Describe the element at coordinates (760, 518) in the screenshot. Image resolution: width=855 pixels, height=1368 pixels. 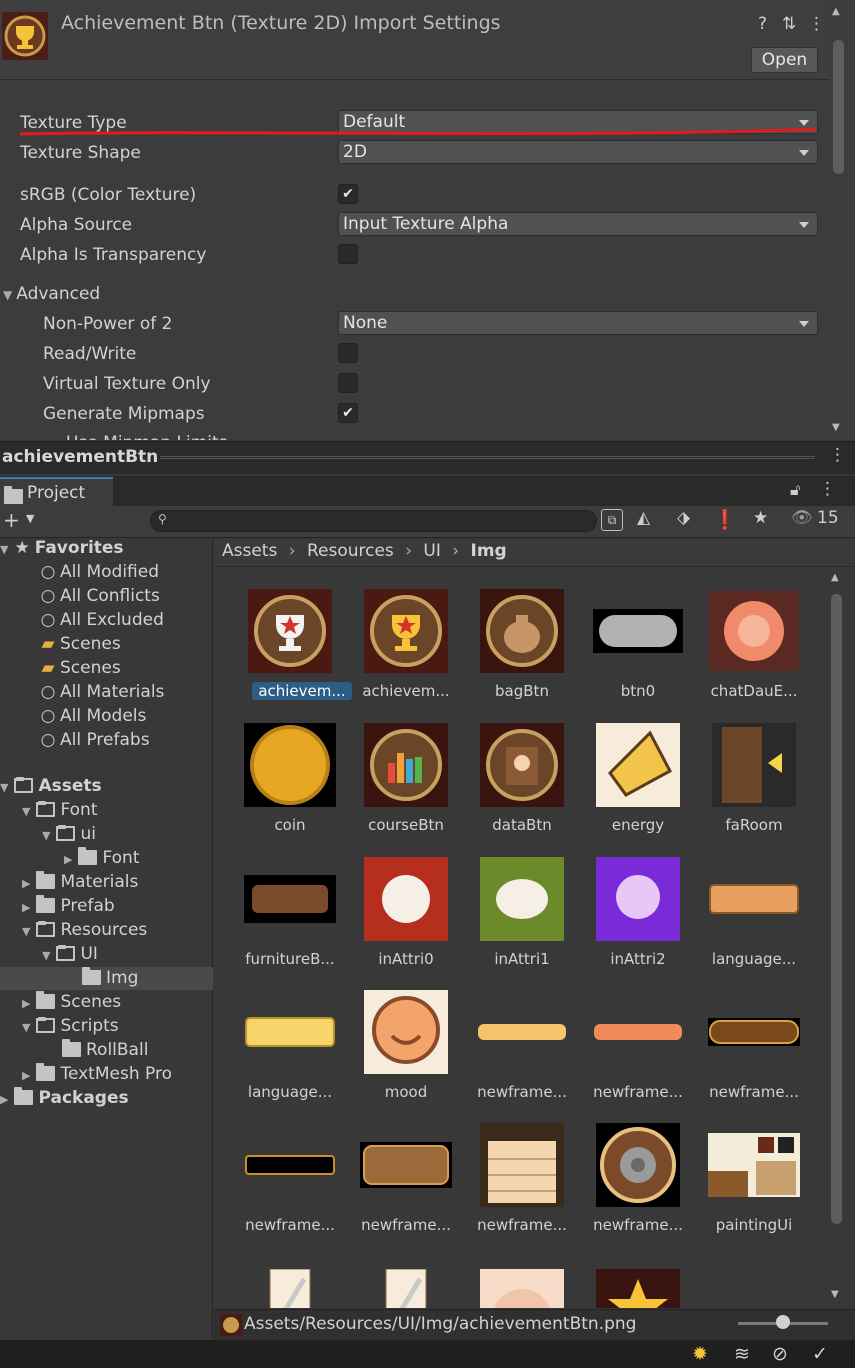
I see `favorite-star-icon: ★` at that location.